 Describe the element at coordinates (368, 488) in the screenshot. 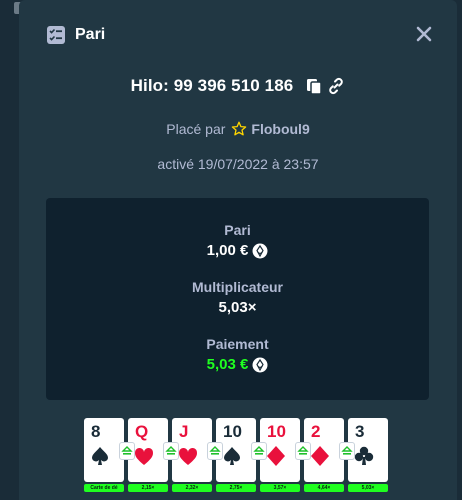

I see `card-multiplier-badge: 5,03×` at that location.